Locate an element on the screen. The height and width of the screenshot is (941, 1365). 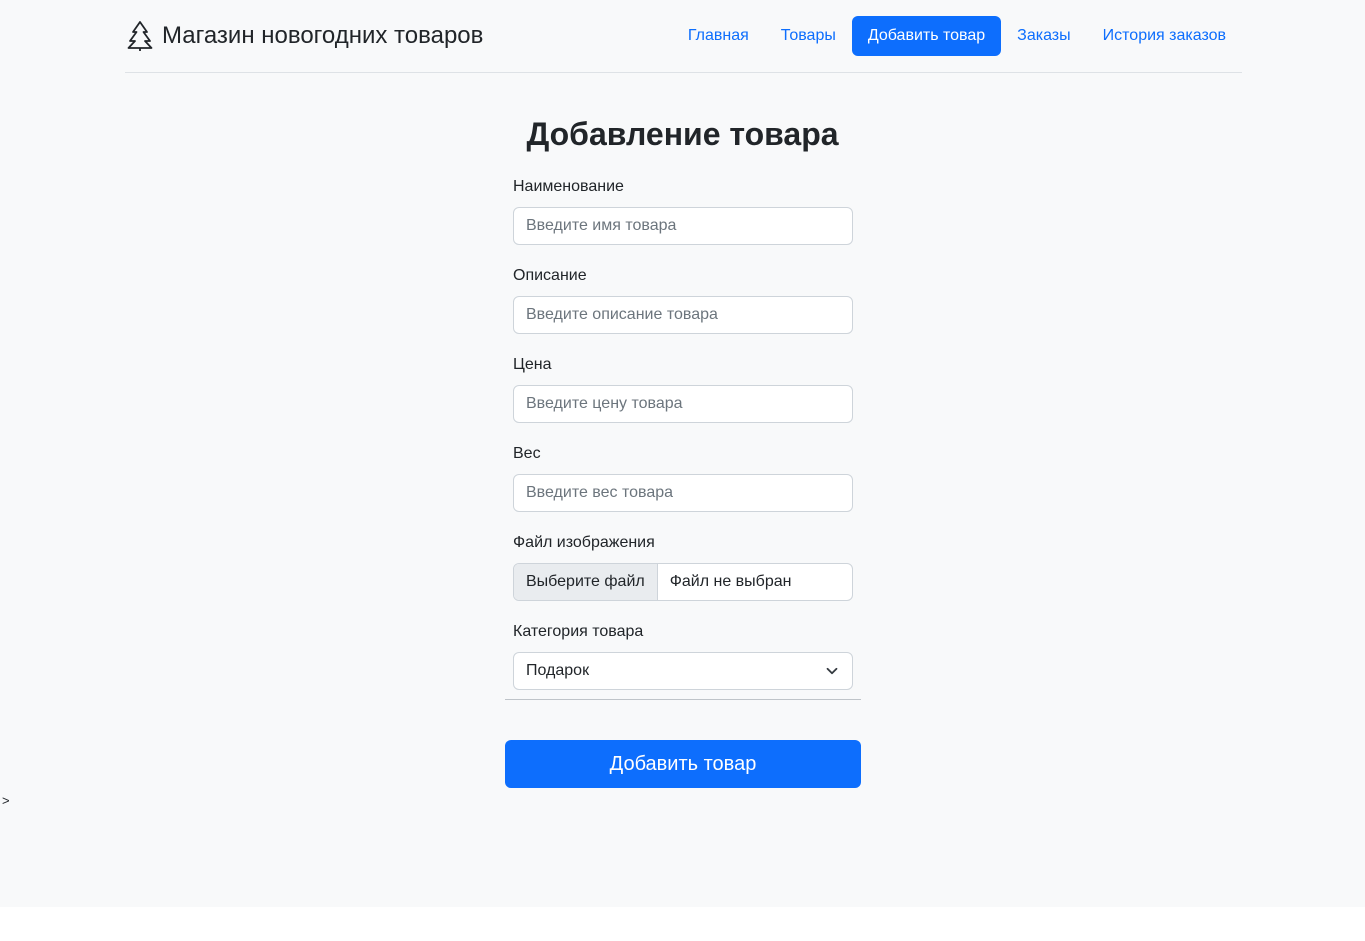
price-field-group: Цена is located at coordinates (683, 388).